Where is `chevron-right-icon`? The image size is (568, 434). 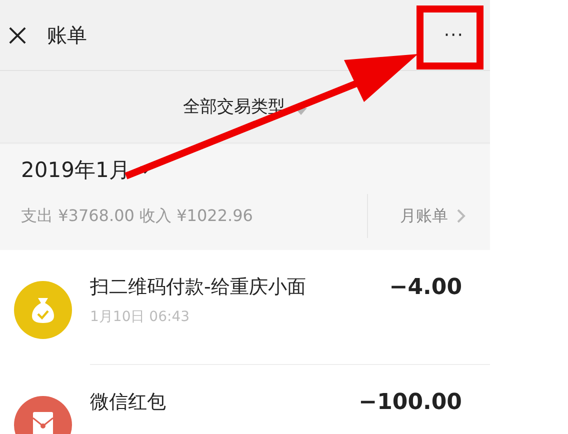 chevron-right-icon is located at coordinates (461, 216).